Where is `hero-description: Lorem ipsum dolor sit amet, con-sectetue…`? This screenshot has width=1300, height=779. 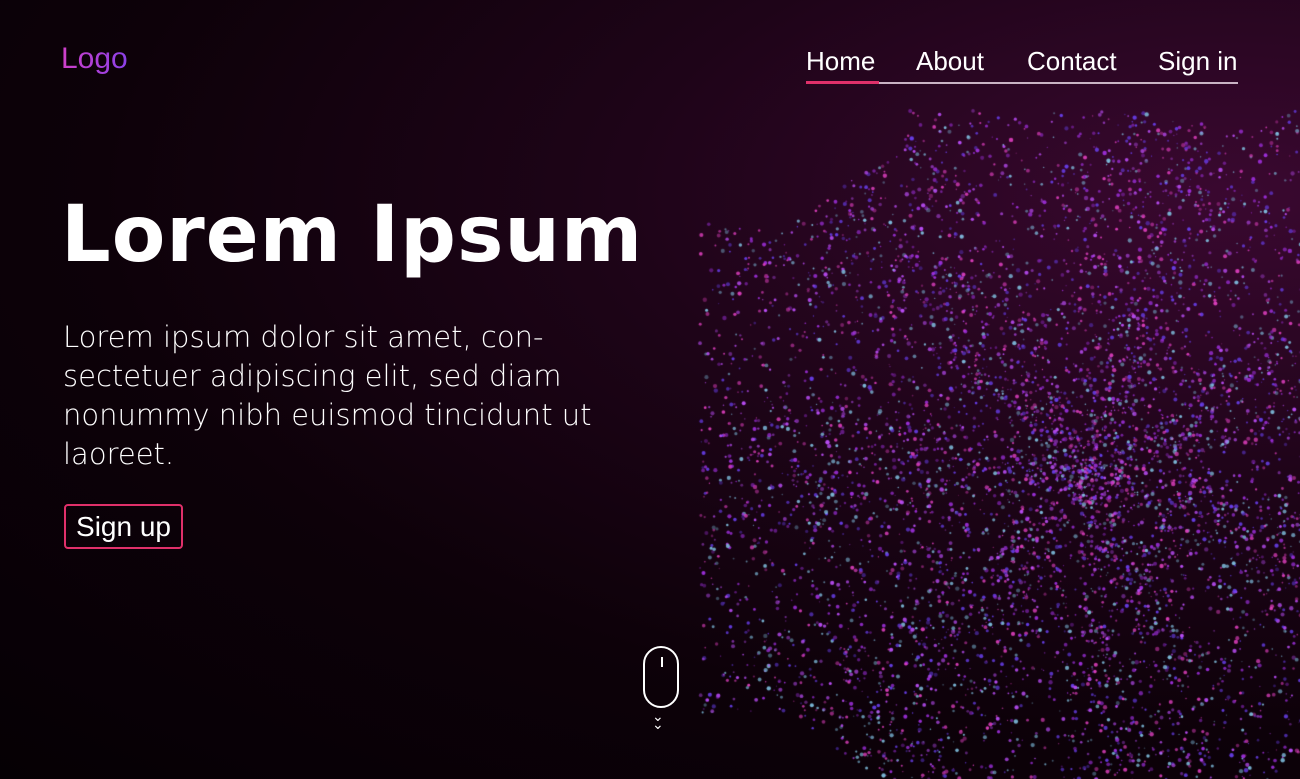 hero-description: Lorem ipsum dolor sit amet, con-sectetue… is located at coordinates (327, 395).